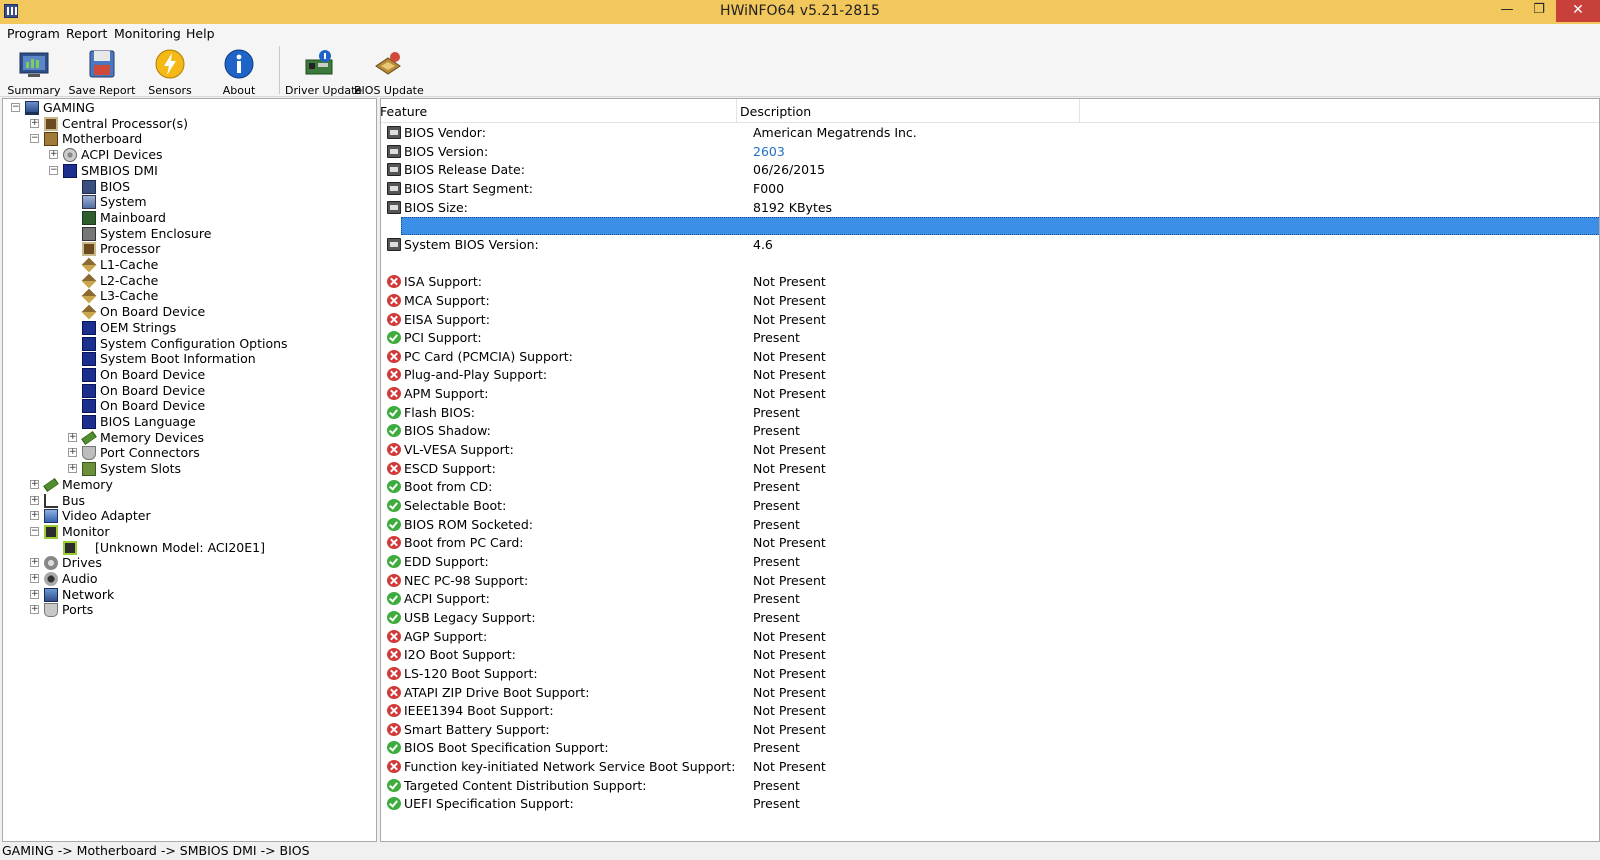 Image resolution: width=1600 pixels, height=860 pixels. I want to click on list-row: System BIOS Version: 4.6, so click(990, 244).